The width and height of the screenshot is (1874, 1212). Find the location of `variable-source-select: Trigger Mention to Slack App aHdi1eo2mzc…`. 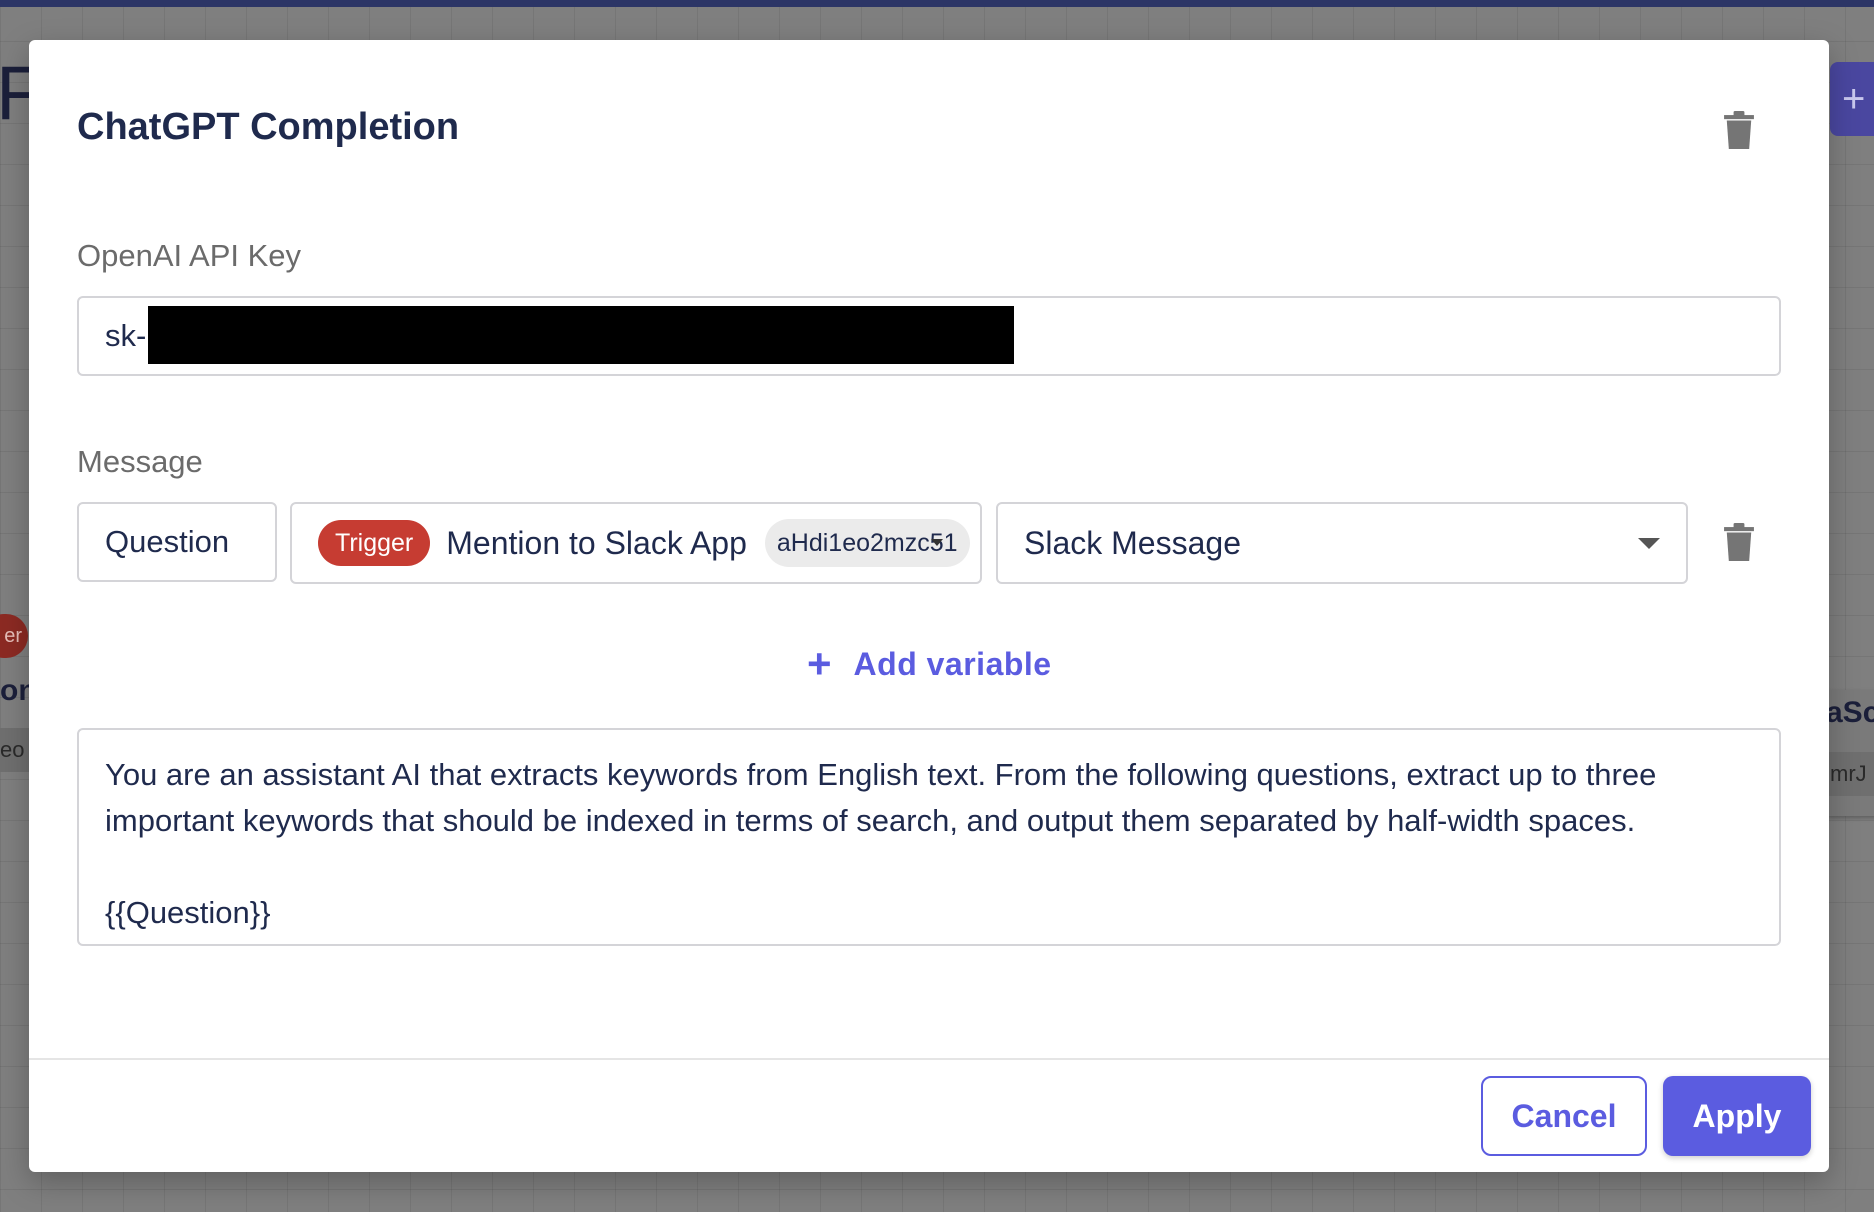

variable-source-select: Trigger Mention to Slack App aHdi1eo2mzc… is located at coordinates (636, 543).